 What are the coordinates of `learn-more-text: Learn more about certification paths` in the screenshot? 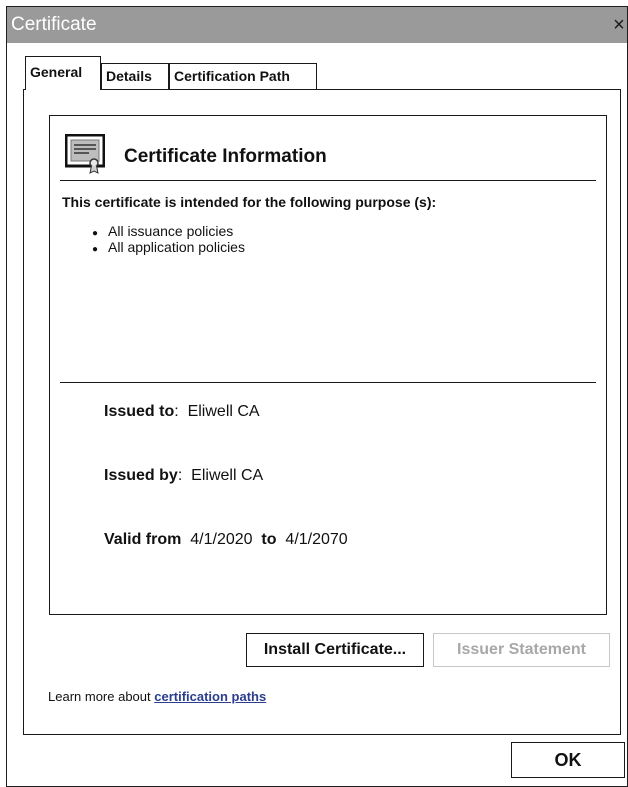 It's located at (157, 696).